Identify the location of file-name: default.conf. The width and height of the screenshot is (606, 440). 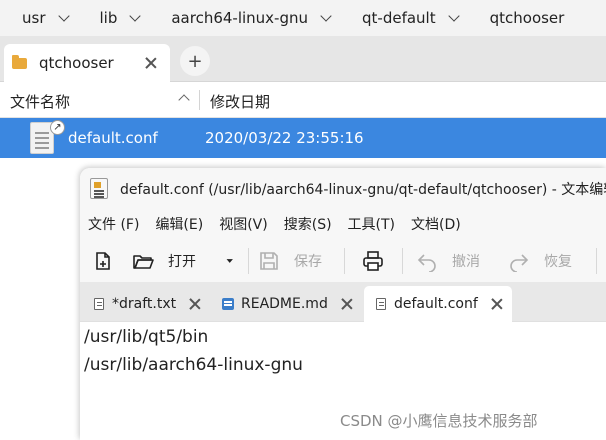
(113, 138).